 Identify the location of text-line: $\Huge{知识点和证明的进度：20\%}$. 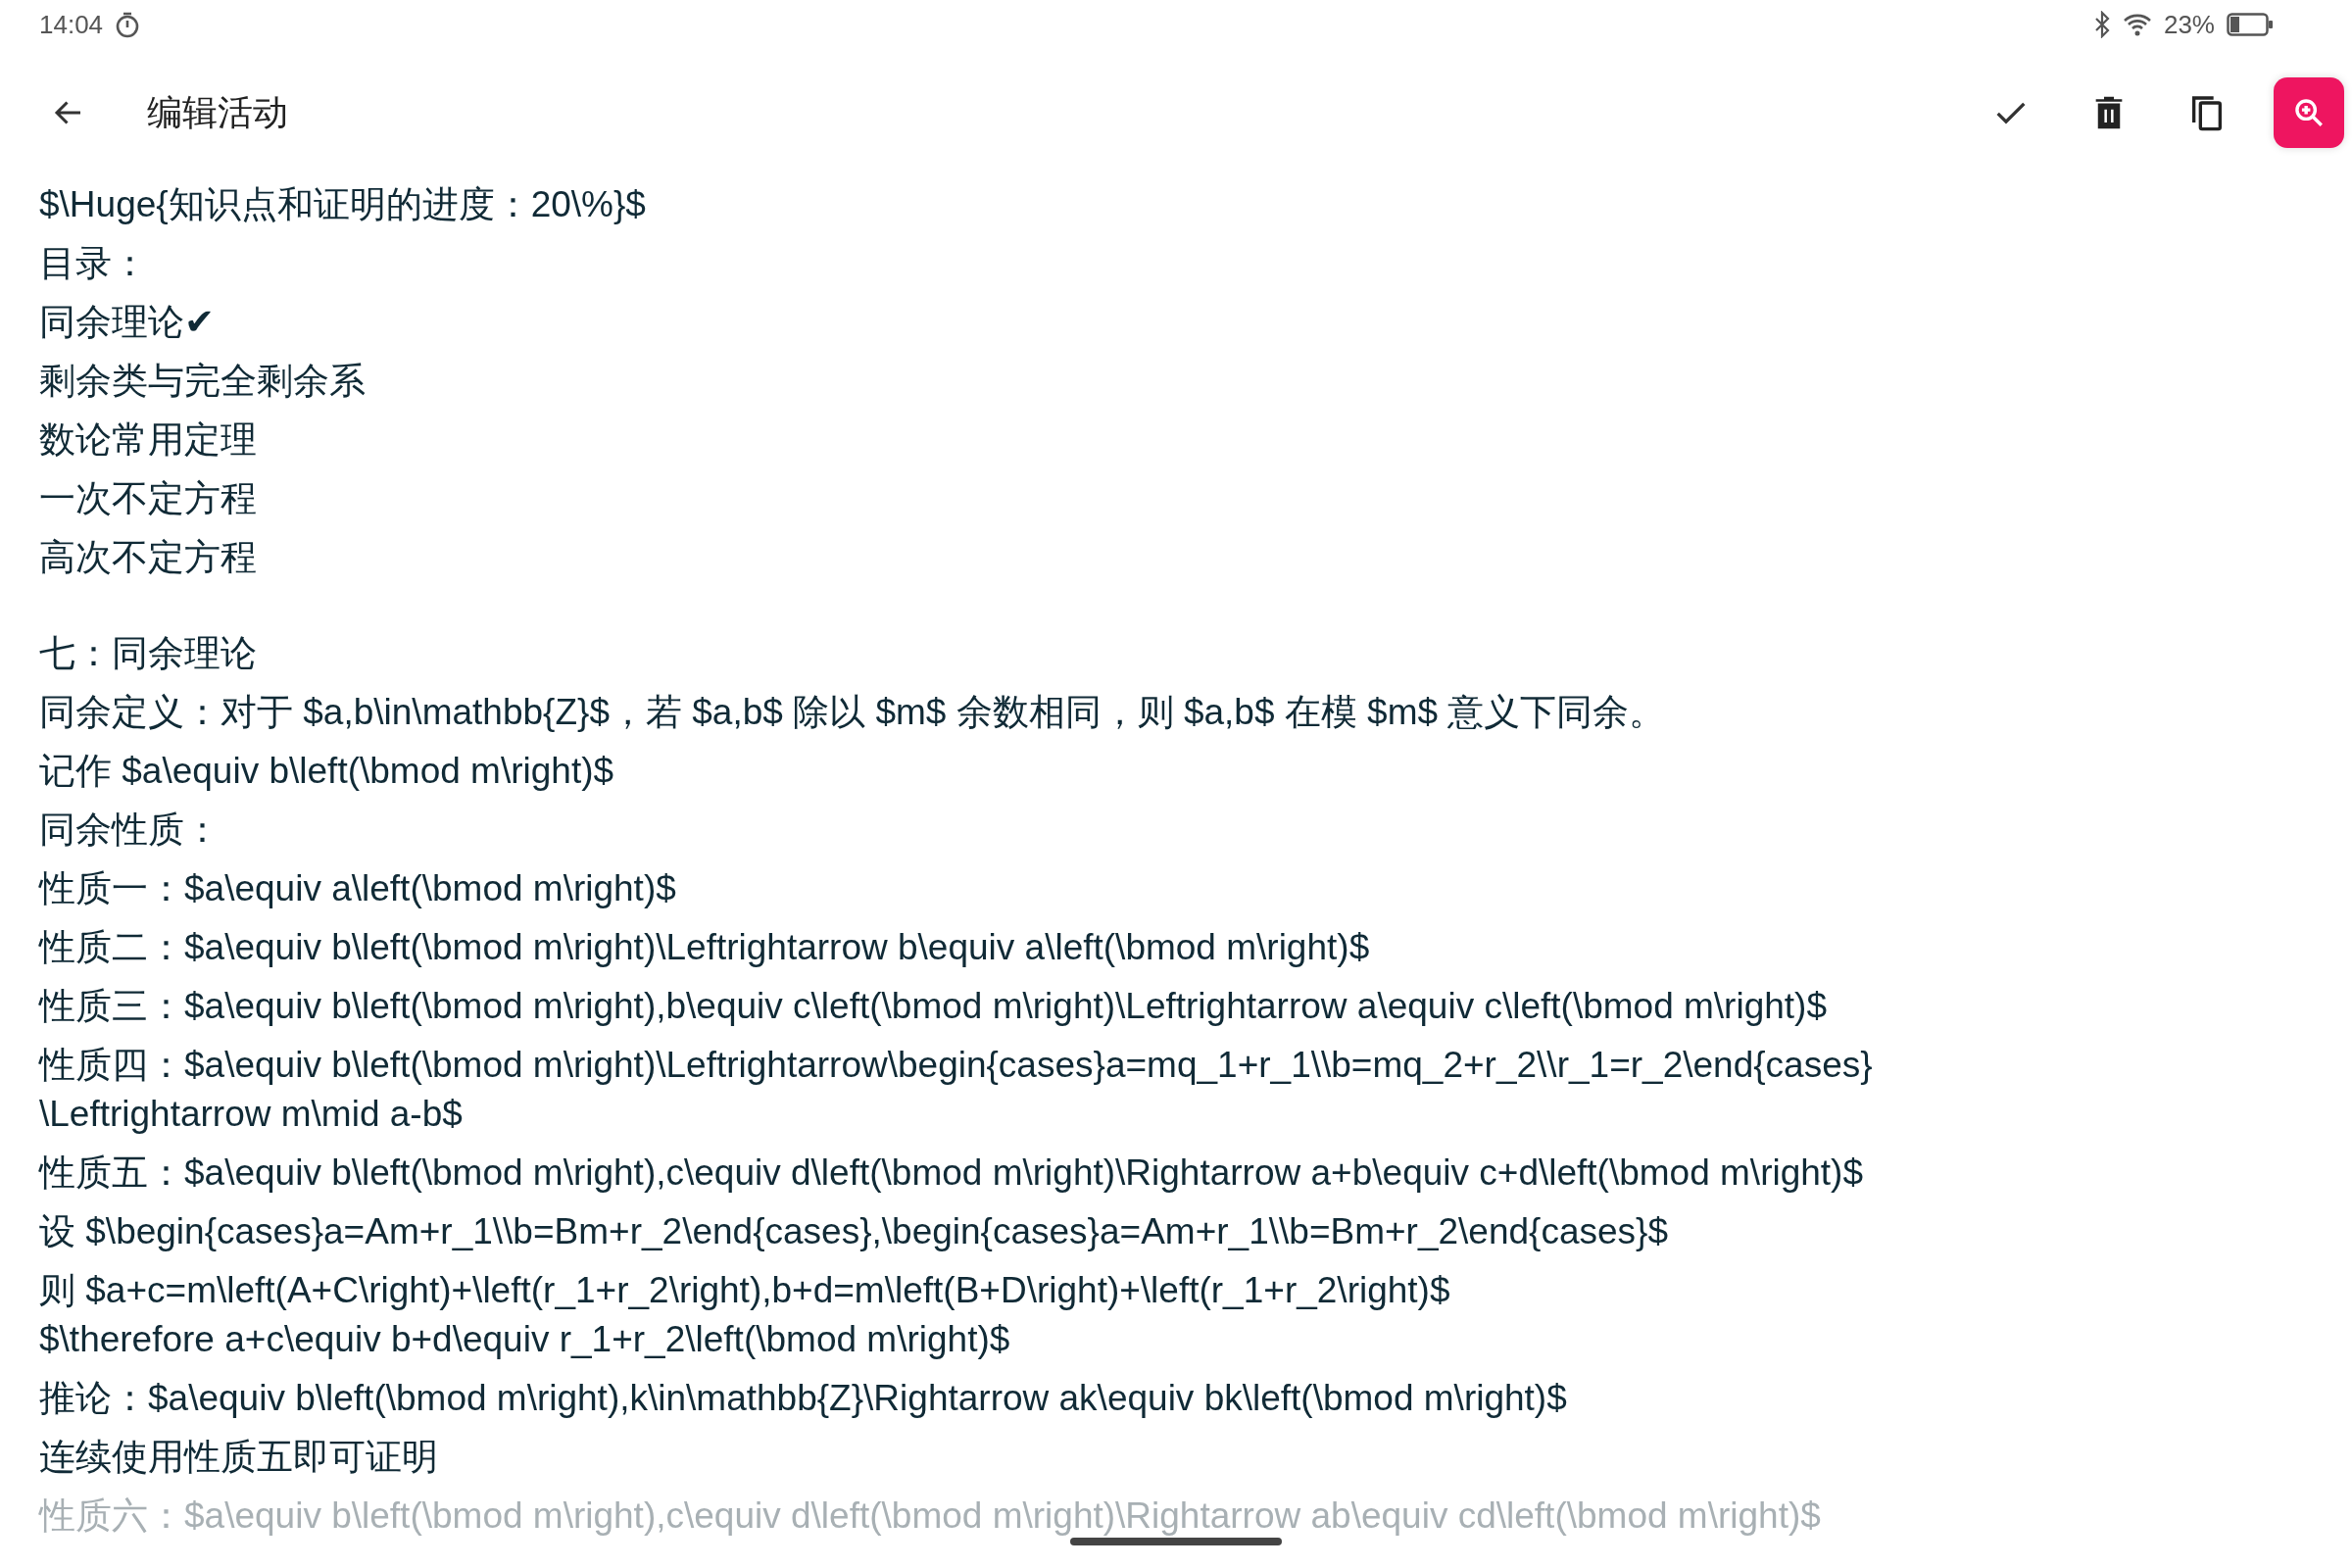
(343, 204).